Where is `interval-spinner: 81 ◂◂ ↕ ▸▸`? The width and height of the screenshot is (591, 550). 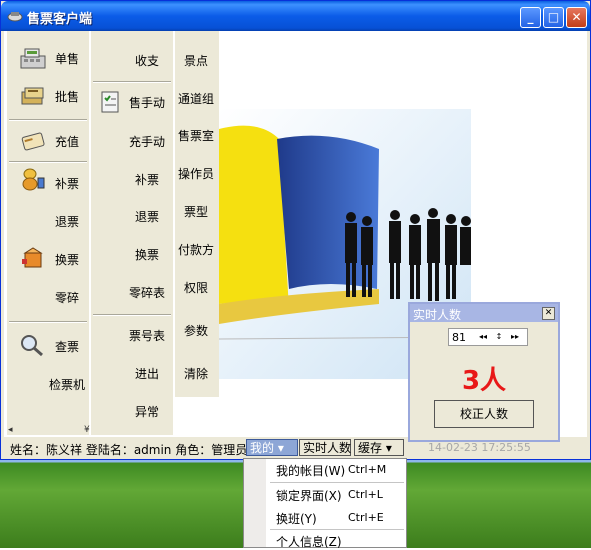 interval-spinner: 81 ◂◂ ↕ ▸▸ is located at coordinates (488, 337).